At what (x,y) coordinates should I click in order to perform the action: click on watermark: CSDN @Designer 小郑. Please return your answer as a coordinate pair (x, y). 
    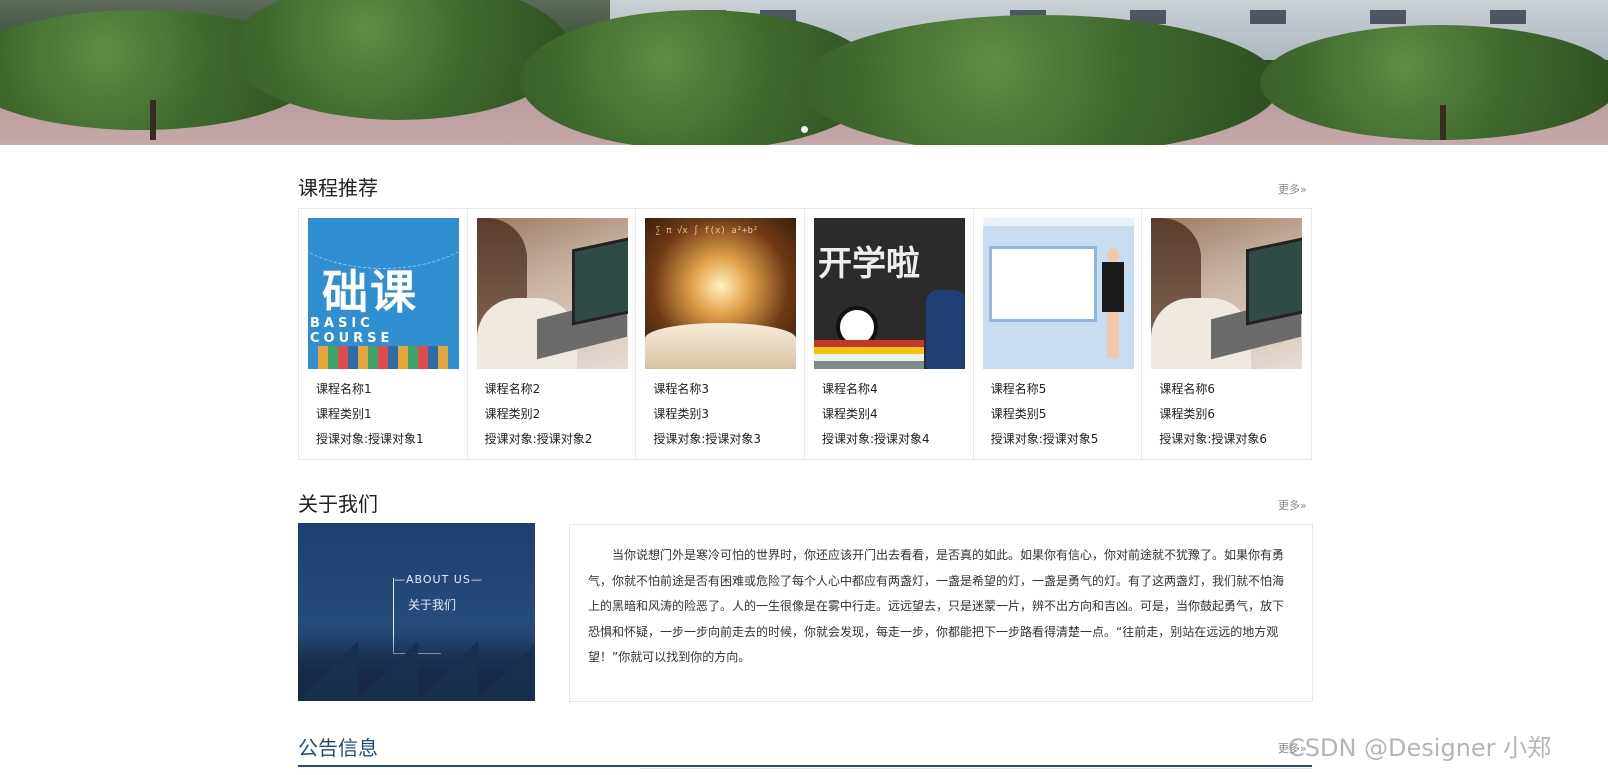
    Looking at the image, I should click on (1420, 748).